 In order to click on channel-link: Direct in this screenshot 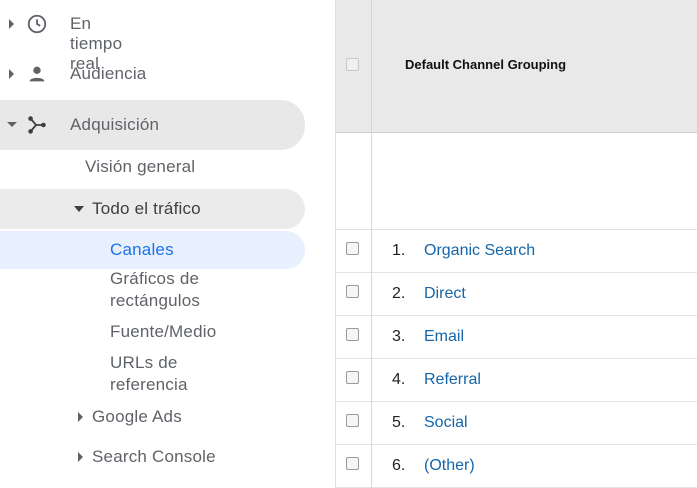, I will do `click(445, 294)`.